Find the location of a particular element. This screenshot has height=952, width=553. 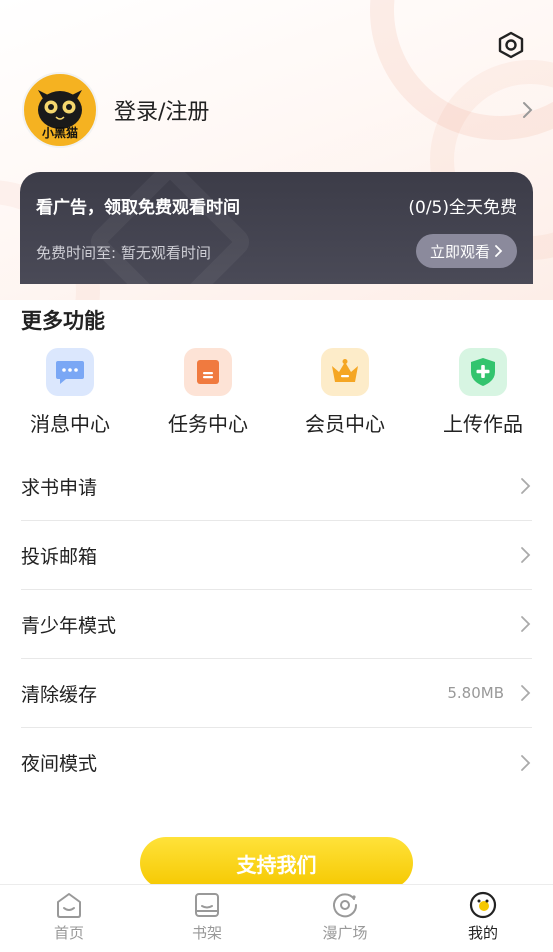

task-icon is located at coordinates (208, 372).